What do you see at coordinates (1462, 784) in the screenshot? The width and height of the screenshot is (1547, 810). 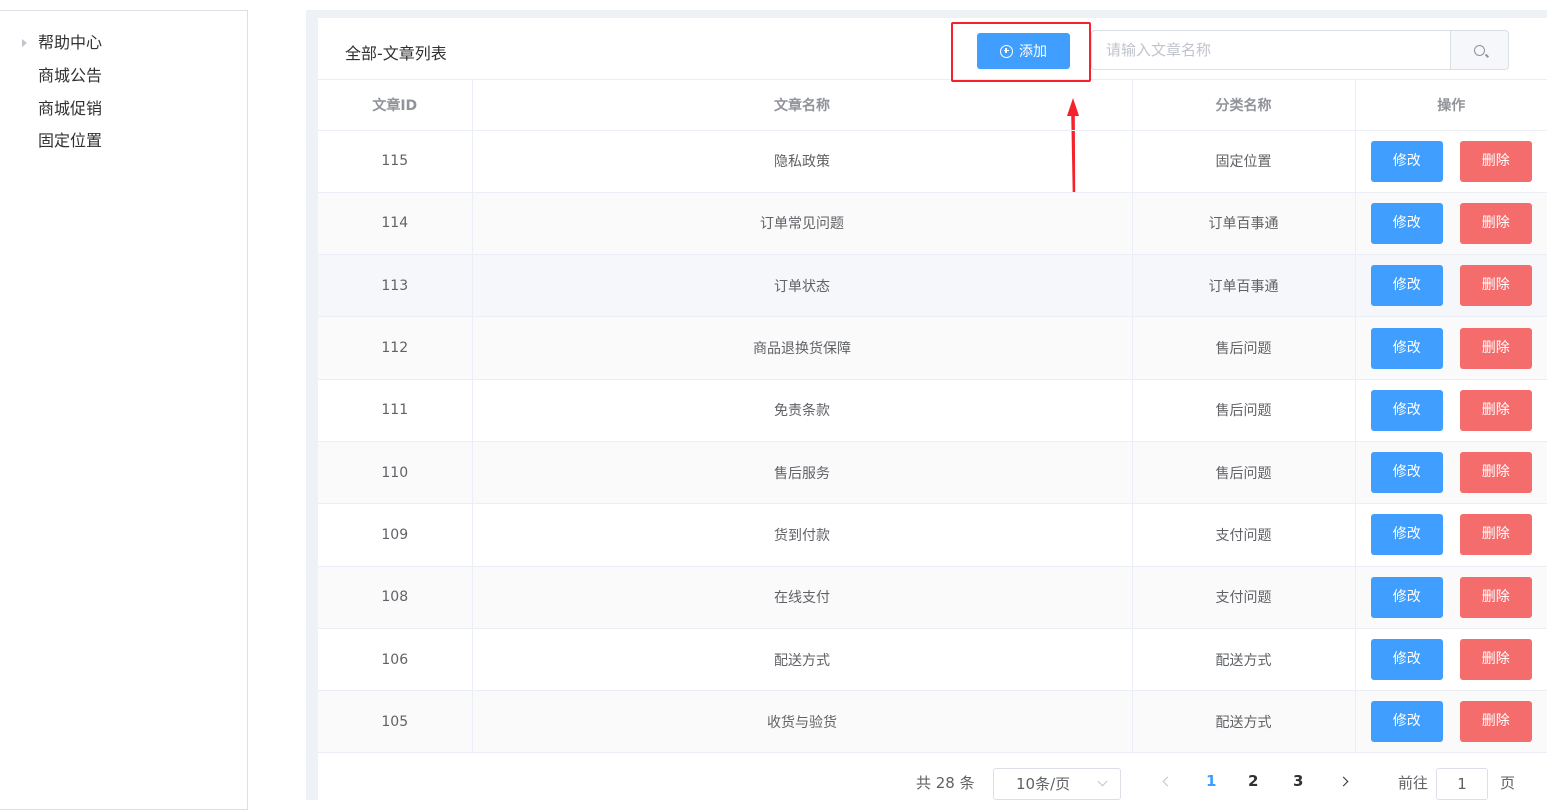 I see `goto-page-input` at bounding box center [1462, 784].